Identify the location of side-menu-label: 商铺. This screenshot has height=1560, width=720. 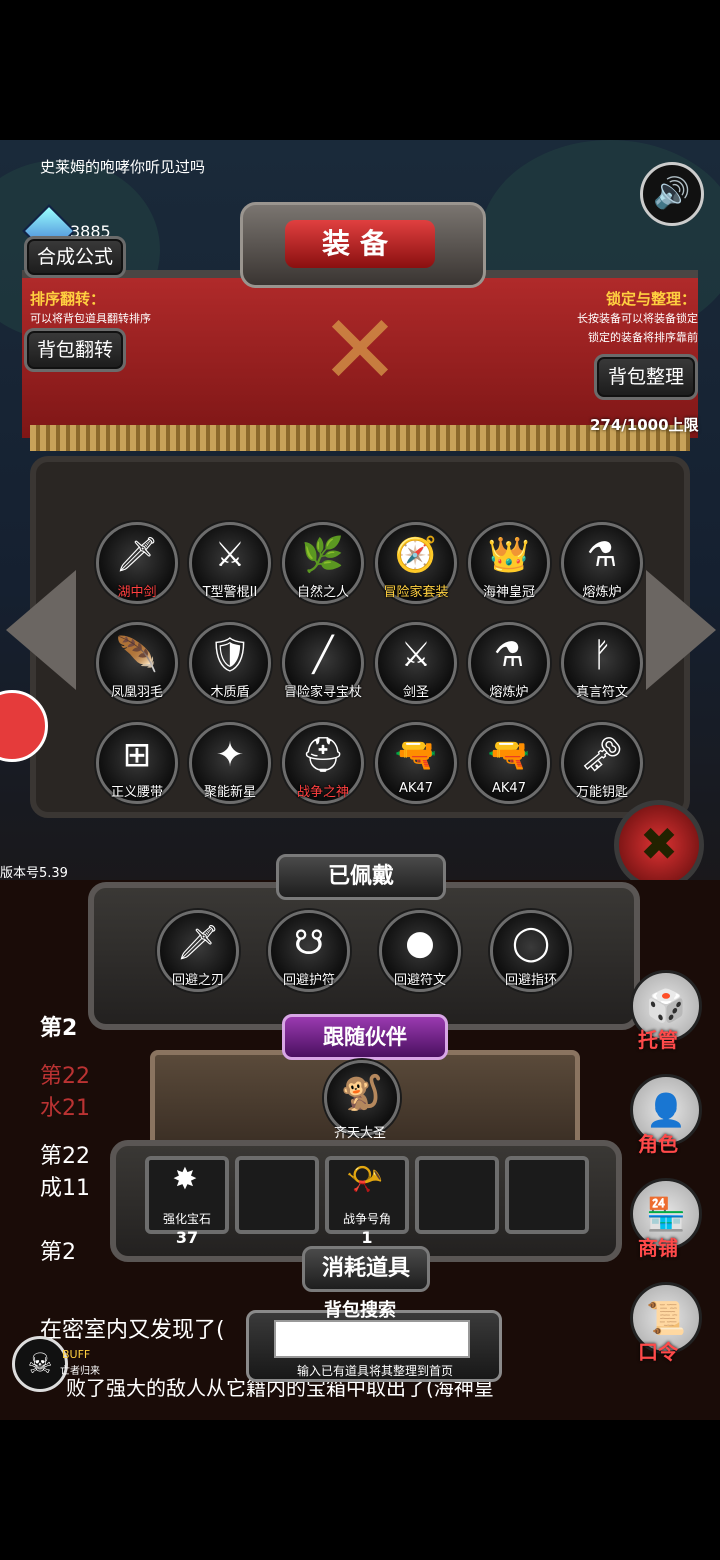
(658, 1248).